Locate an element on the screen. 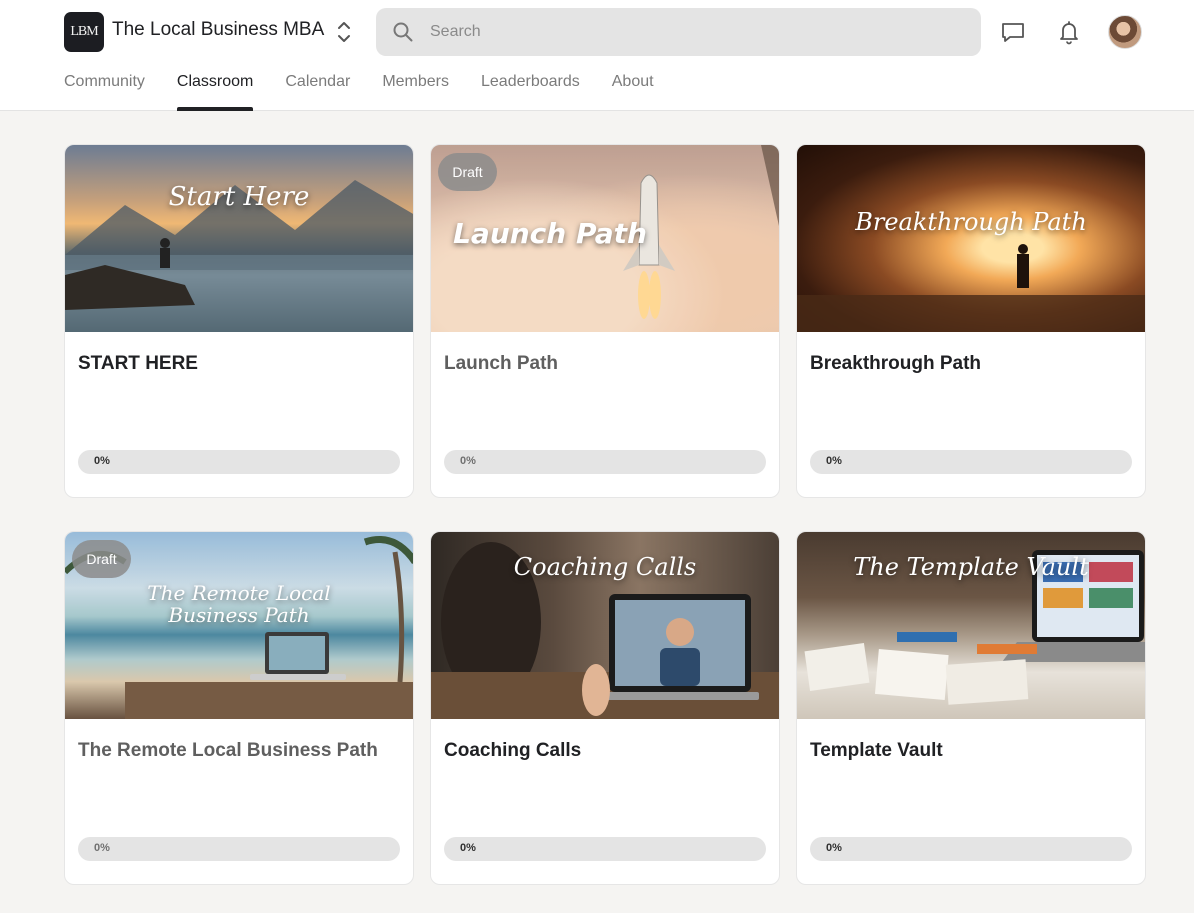  chat-icon is located at coordinates (1013, 32).